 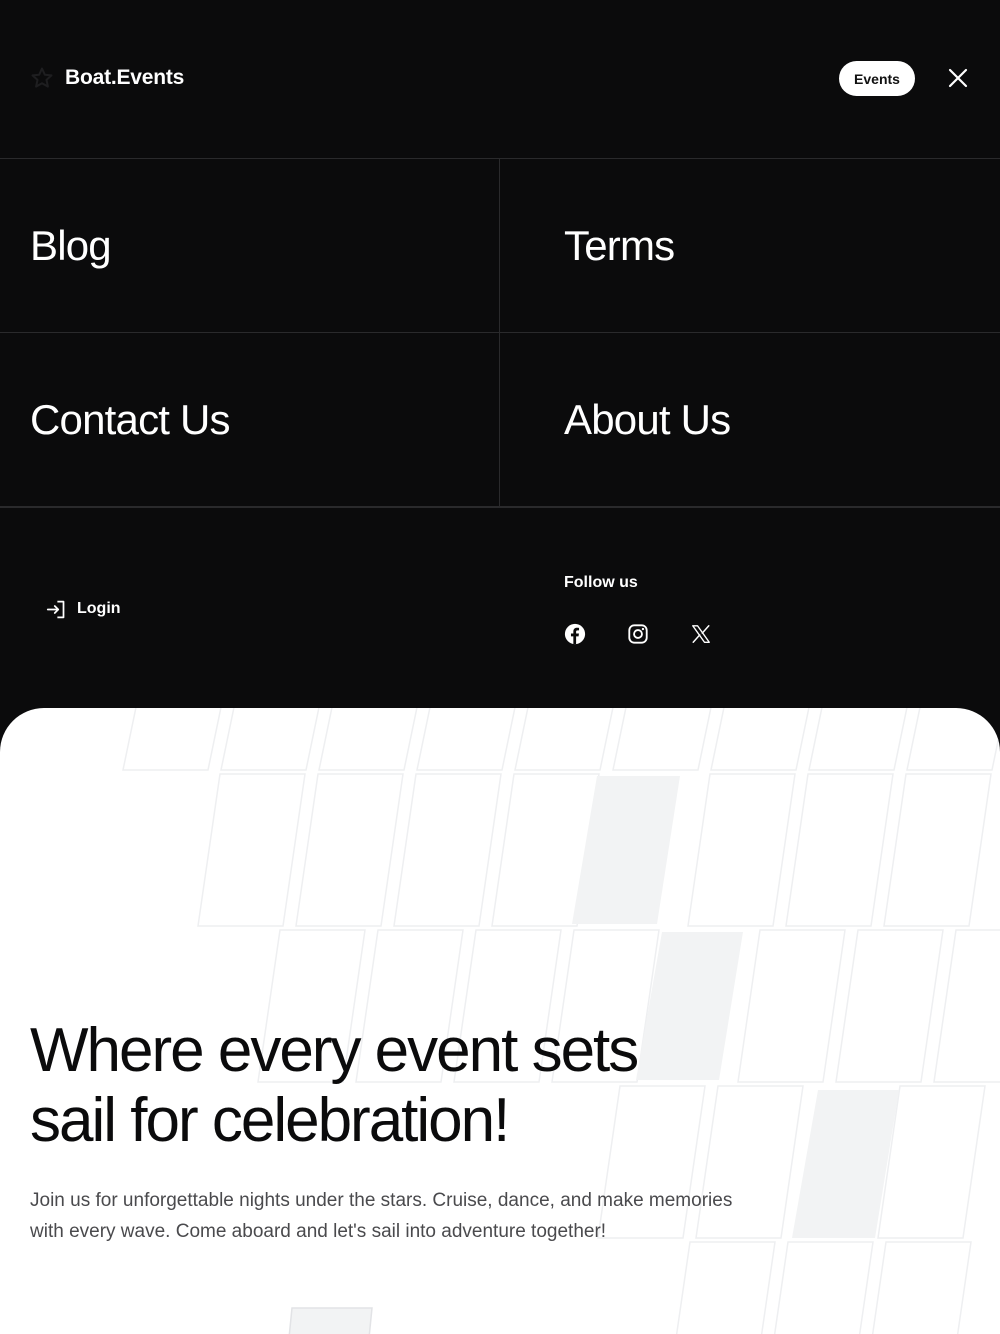 What do you see at coordinates (601, 582) in the screenshot?
I see `follow-us-heading: Follow us` at bounding box center [601, 582].